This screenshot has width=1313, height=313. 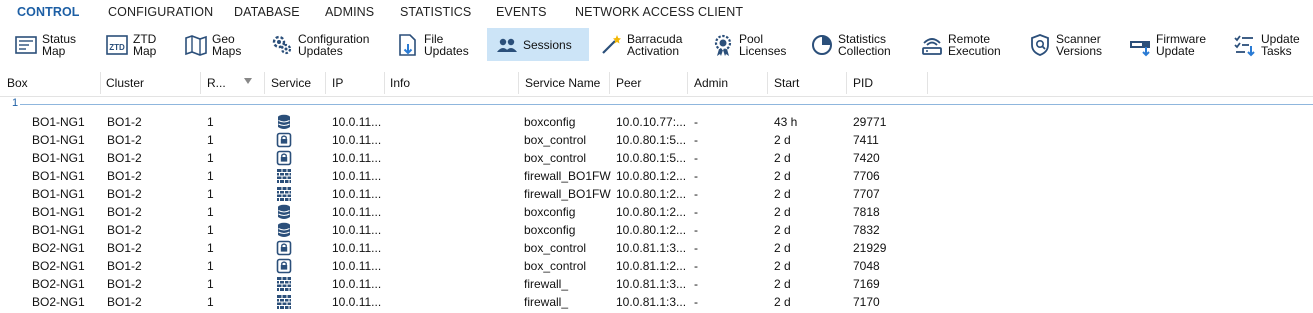 What do you see at coordinates (160, 12) in the screenshot?
I see `menu-configuration: CONFIGURATION` at bounding box center [160, 12].